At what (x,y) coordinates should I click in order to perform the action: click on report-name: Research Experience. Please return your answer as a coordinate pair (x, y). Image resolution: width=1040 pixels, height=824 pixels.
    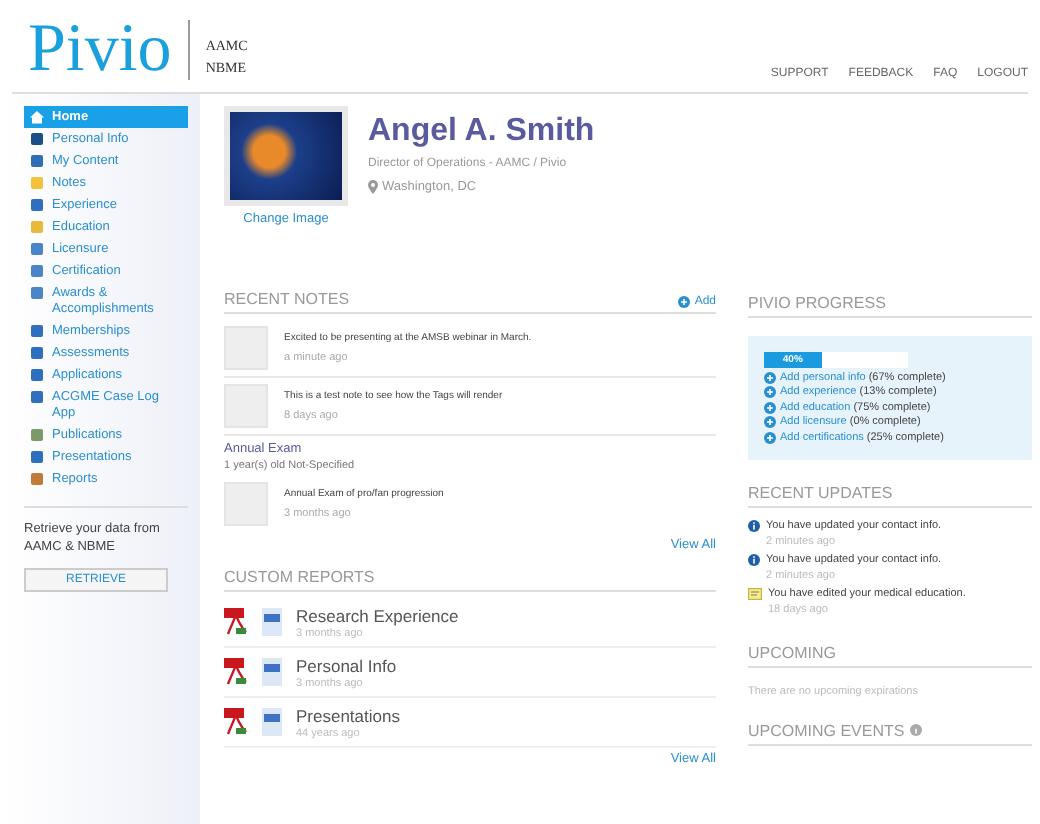
    Looking at the image, I should click on (377, 615).